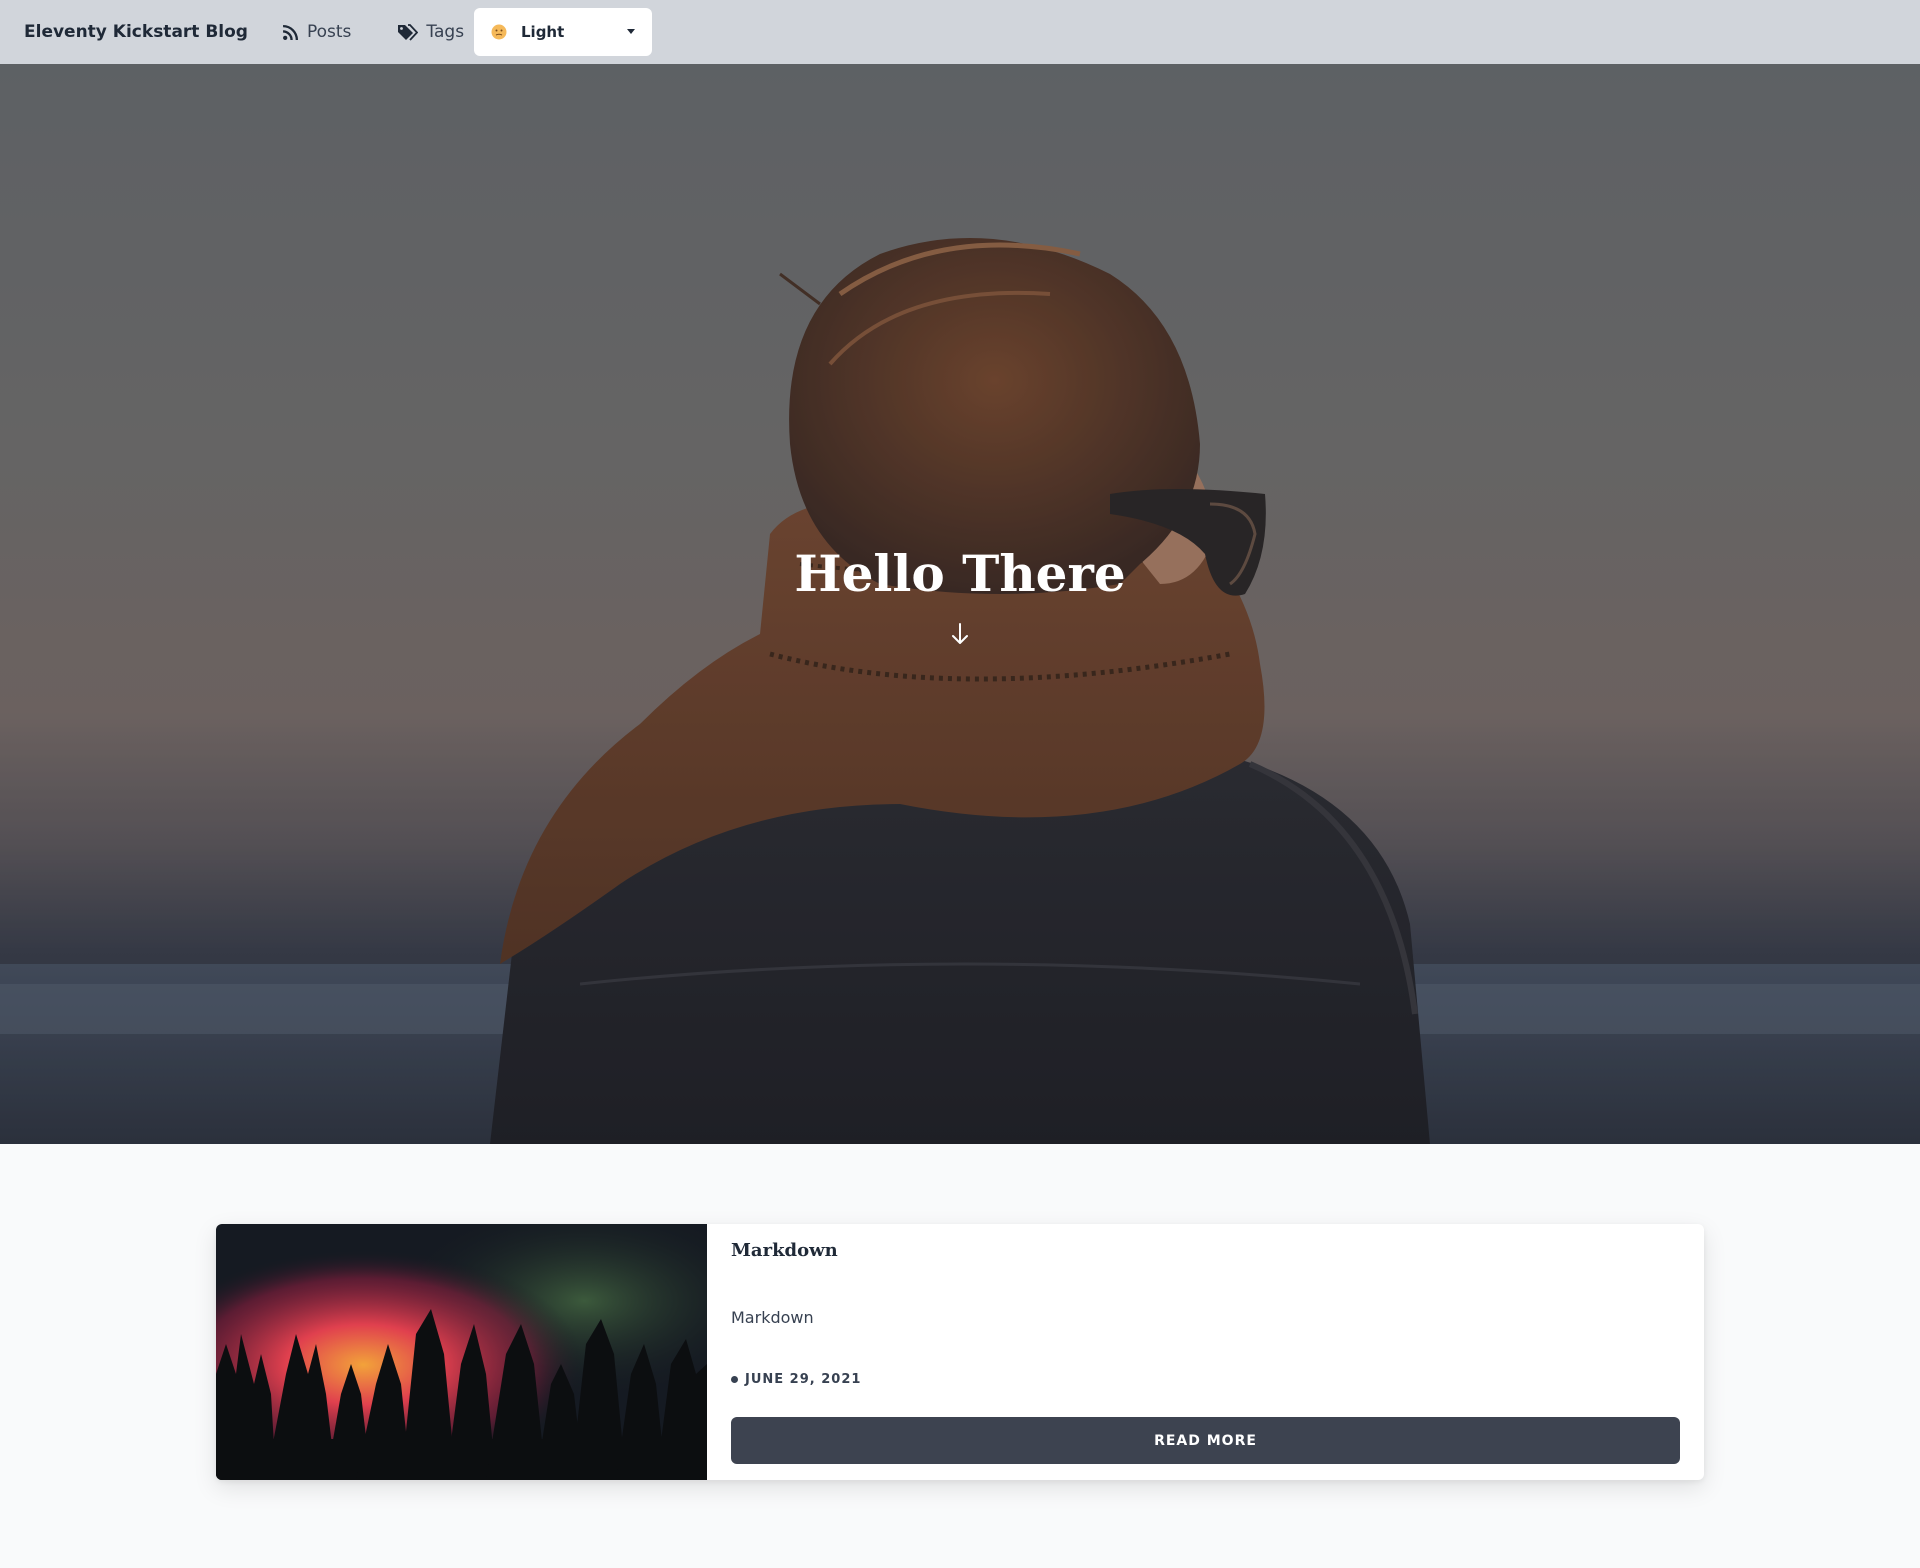  Describe the element at coordinates (803, 1379) in the screenshot. I see `post-date-text: JUNE 29, 2021` at that location.